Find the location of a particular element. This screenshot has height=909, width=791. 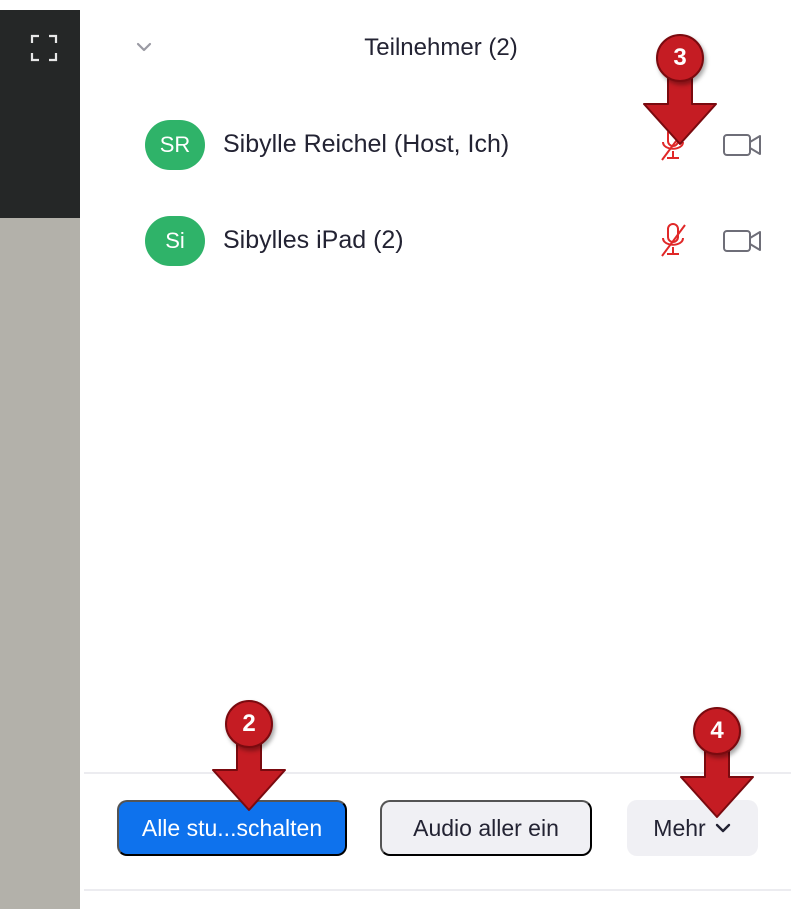

participant-name: Sibylles iPad (2) is located at coordinates (313, 240).